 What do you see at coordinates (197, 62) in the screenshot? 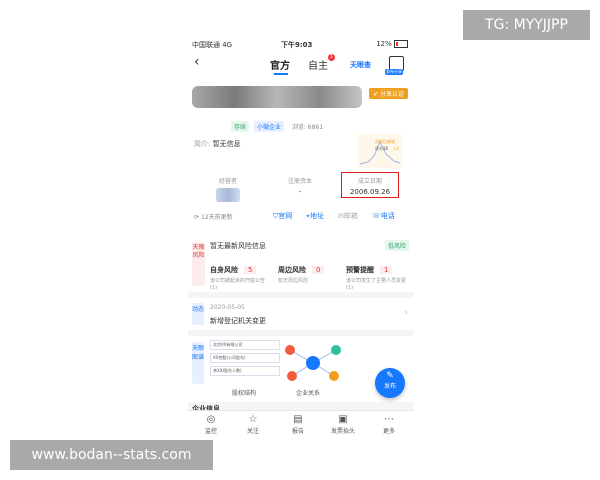
I see `back-icon: ‹` at bounding box center [197, 62].